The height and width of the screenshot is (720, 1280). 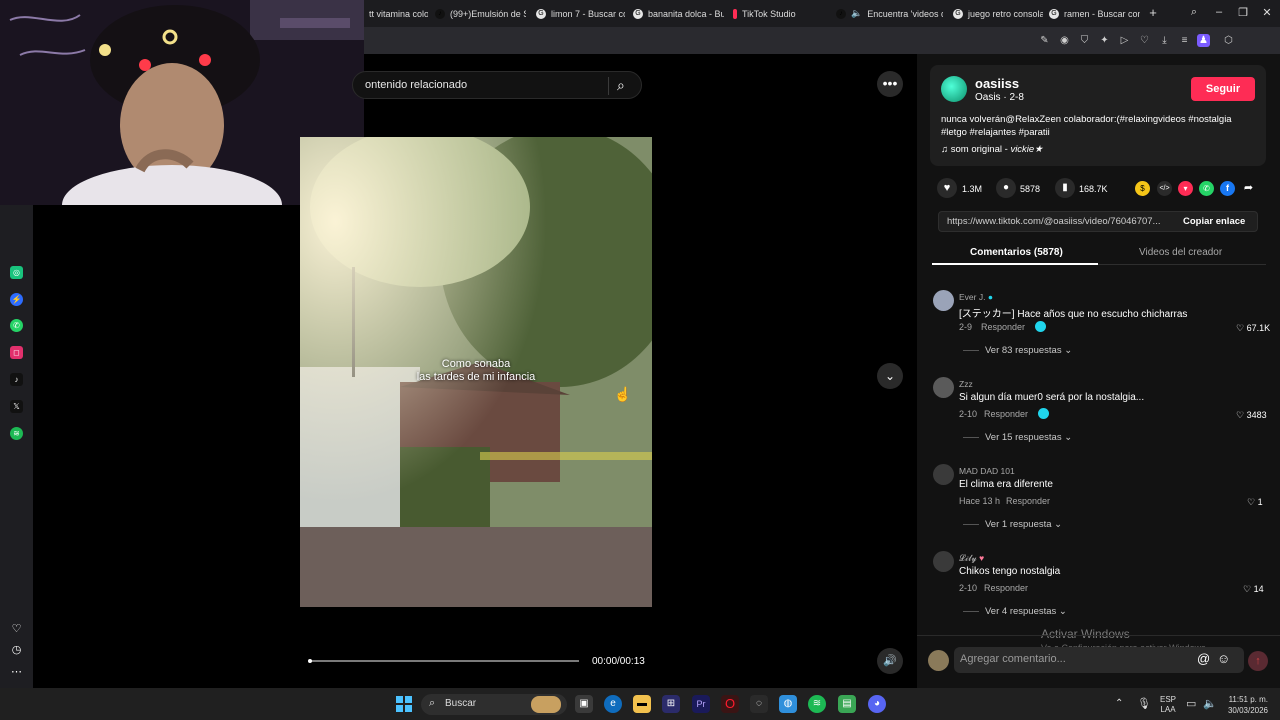 I want to click on view-replies-button: Ver 1 respuesta ⌄, so click(x=1023, y=524).